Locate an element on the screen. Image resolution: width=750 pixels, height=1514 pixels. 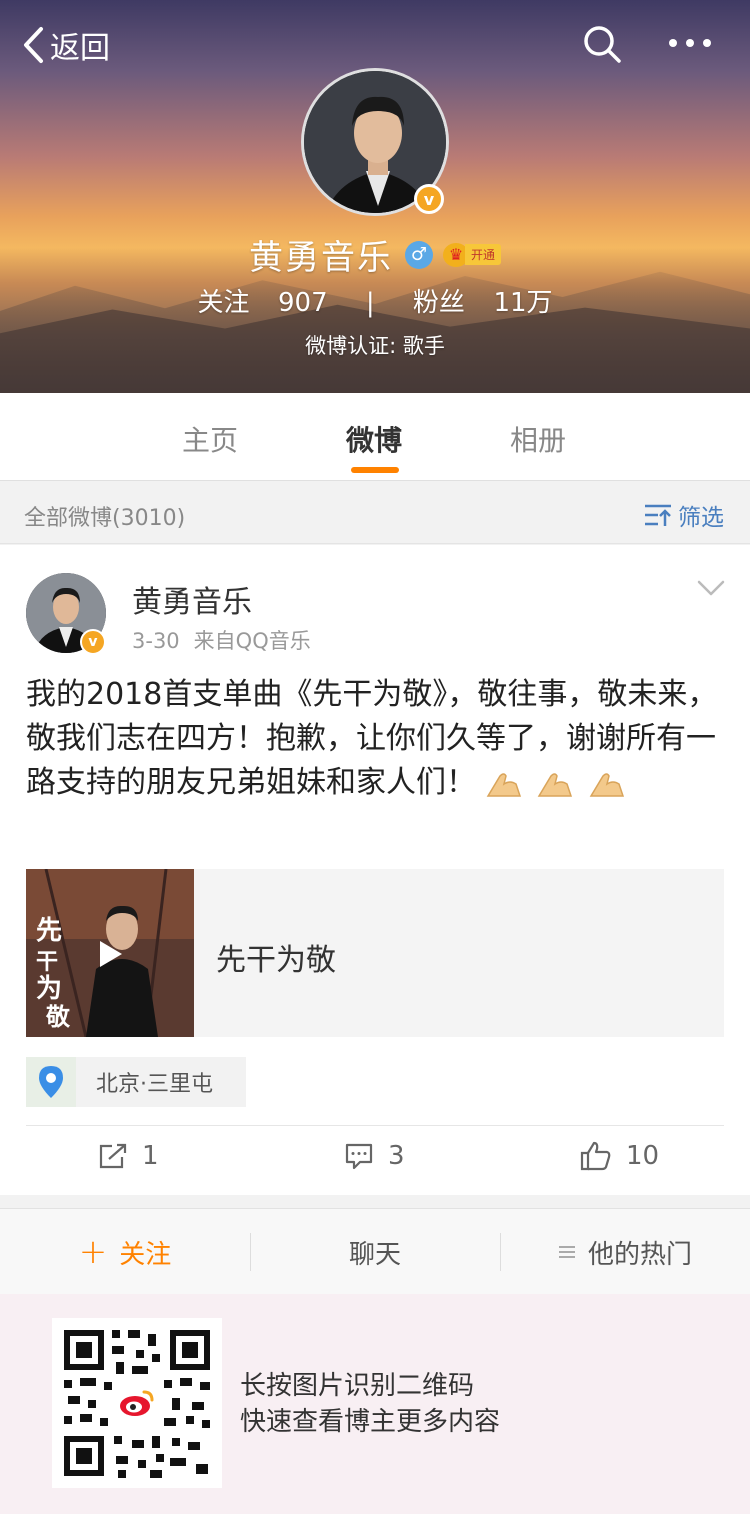
hot-label: 他的热门 is located at coordinates (639, 1254).